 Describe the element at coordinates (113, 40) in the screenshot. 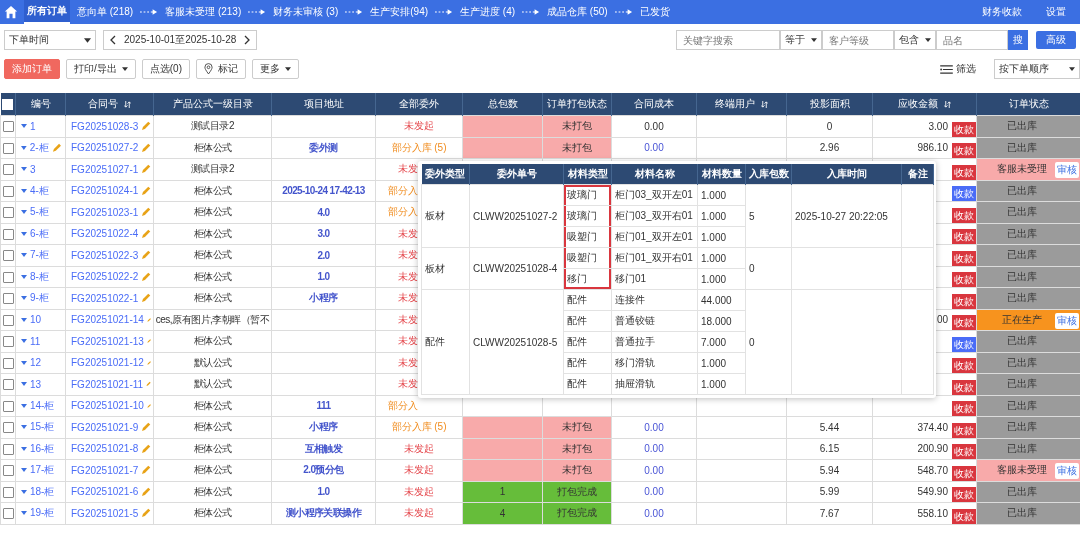

I see `chevron-left-icon` at that location.